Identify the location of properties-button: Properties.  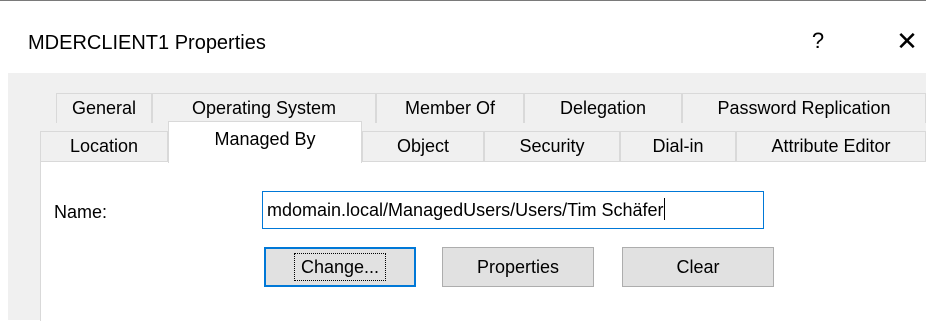
(518, 267).